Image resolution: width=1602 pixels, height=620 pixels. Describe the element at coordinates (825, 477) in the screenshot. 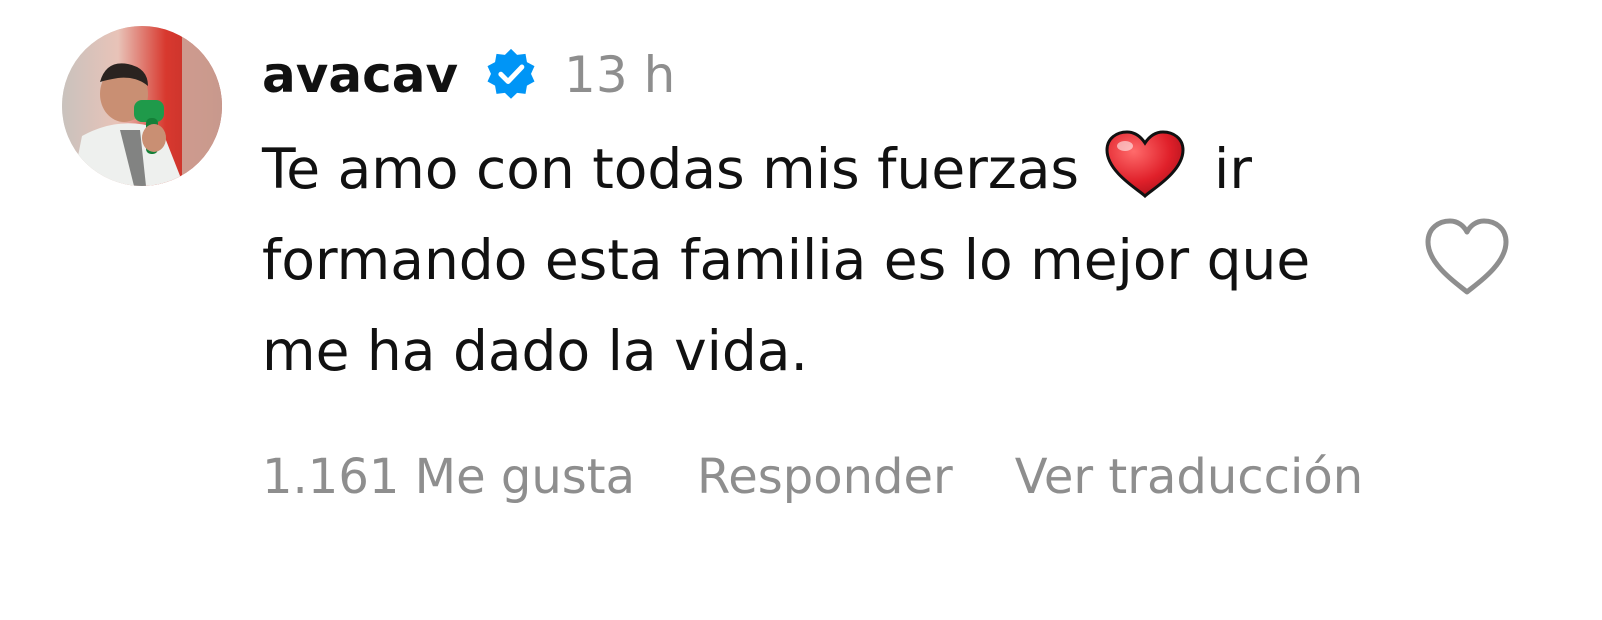

I see `reply-button: Responder` at that location.